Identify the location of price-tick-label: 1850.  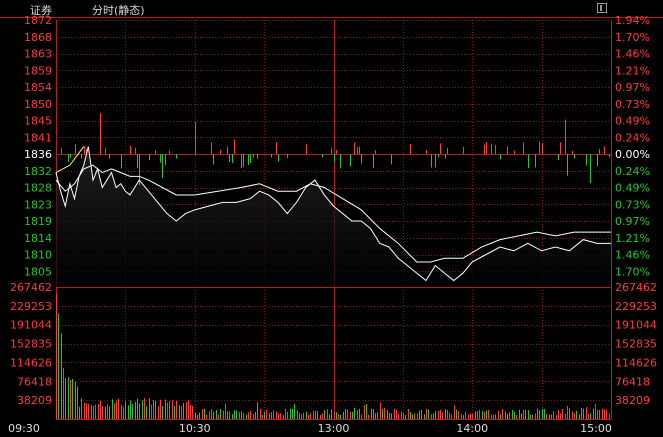
(38, 104).